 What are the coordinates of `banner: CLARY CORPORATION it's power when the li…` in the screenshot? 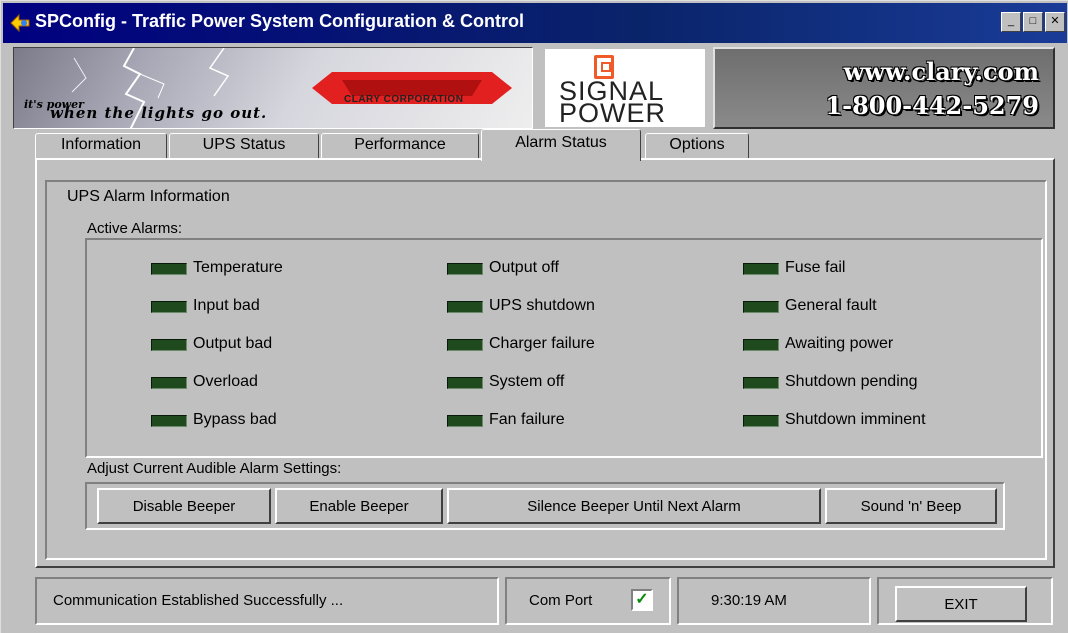 It's located at (538, 88).